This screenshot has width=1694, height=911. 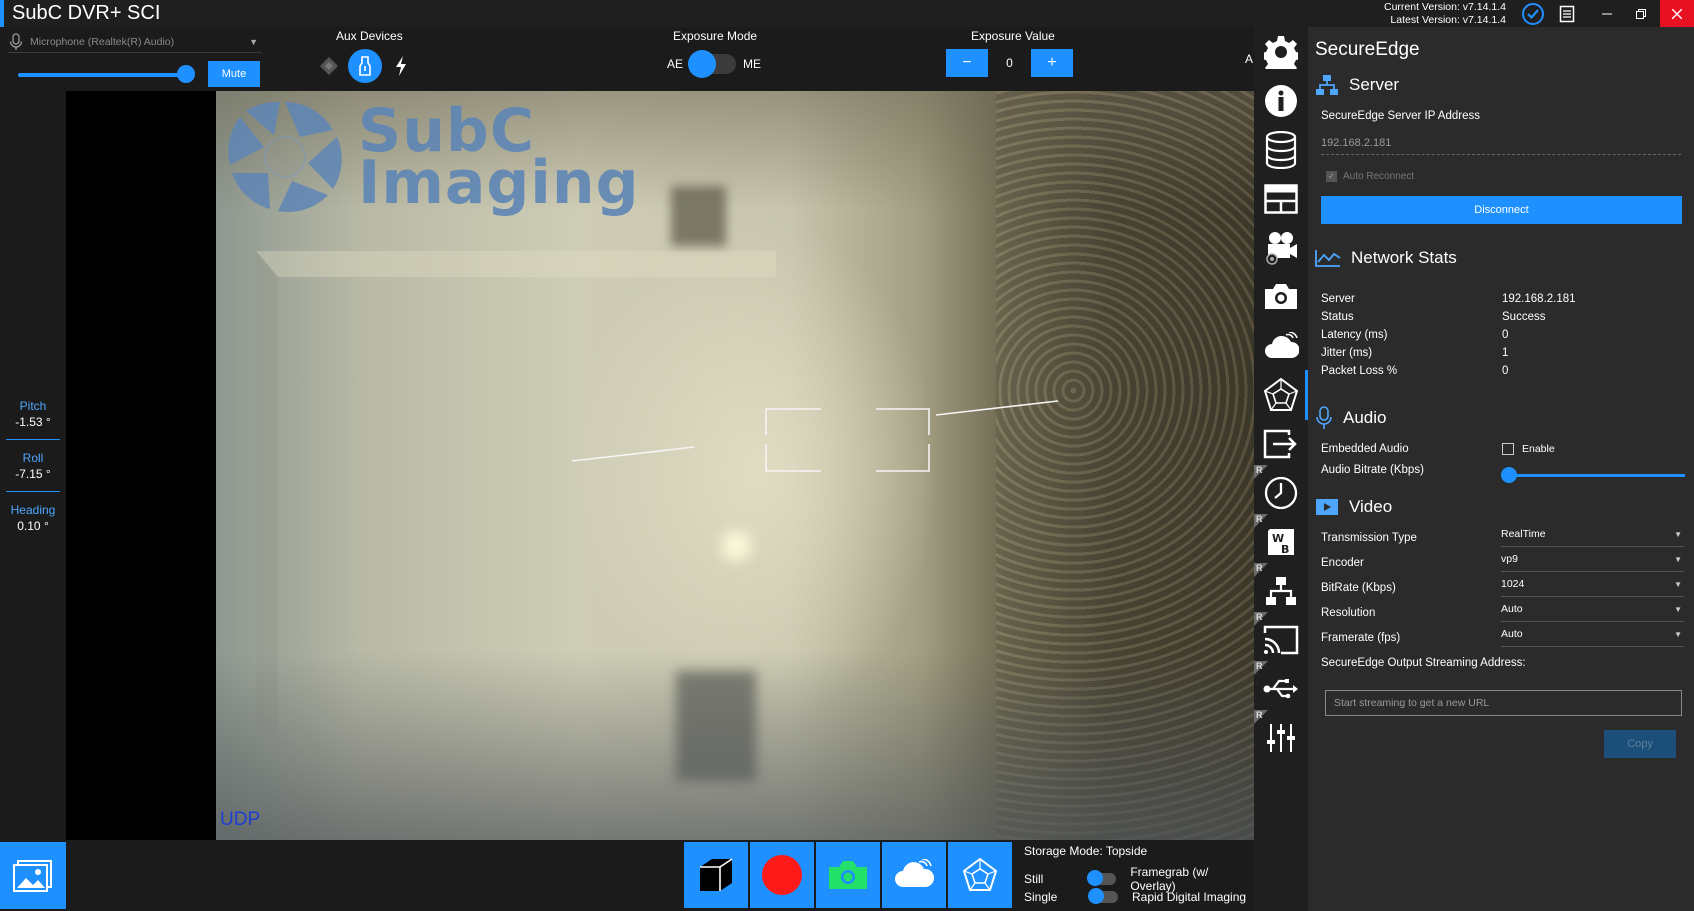 What do you see at coordinates (1281, 150) in the screenshot?
I see `database-icon` at bounding box center [1281, 150].